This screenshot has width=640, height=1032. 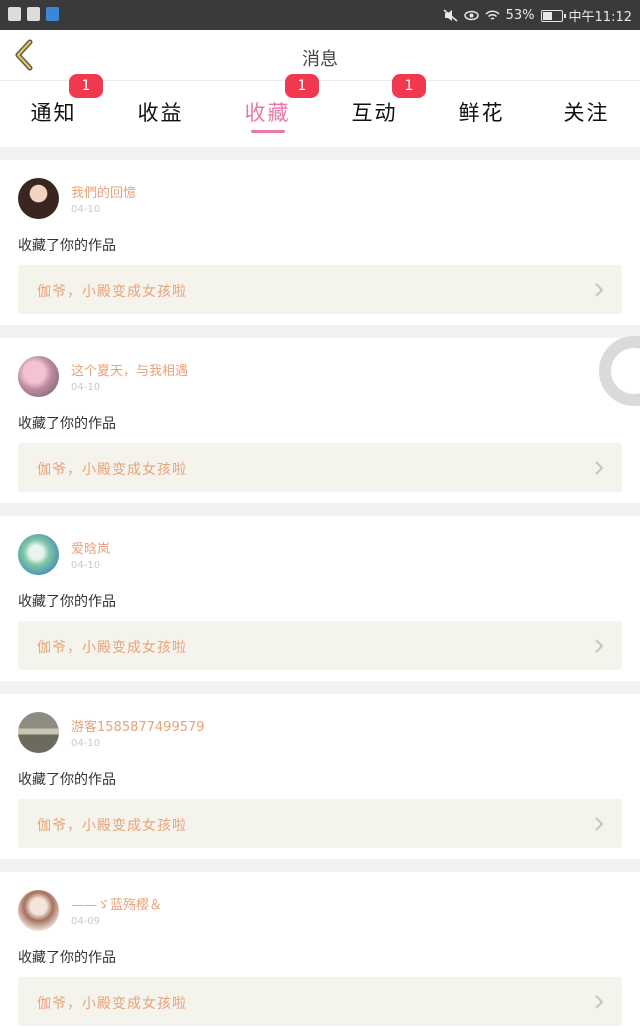 What do you see at coordinates (267, 131) in the screenshot?
I see `active-tab-indicator` at bounding box center [267, 131].